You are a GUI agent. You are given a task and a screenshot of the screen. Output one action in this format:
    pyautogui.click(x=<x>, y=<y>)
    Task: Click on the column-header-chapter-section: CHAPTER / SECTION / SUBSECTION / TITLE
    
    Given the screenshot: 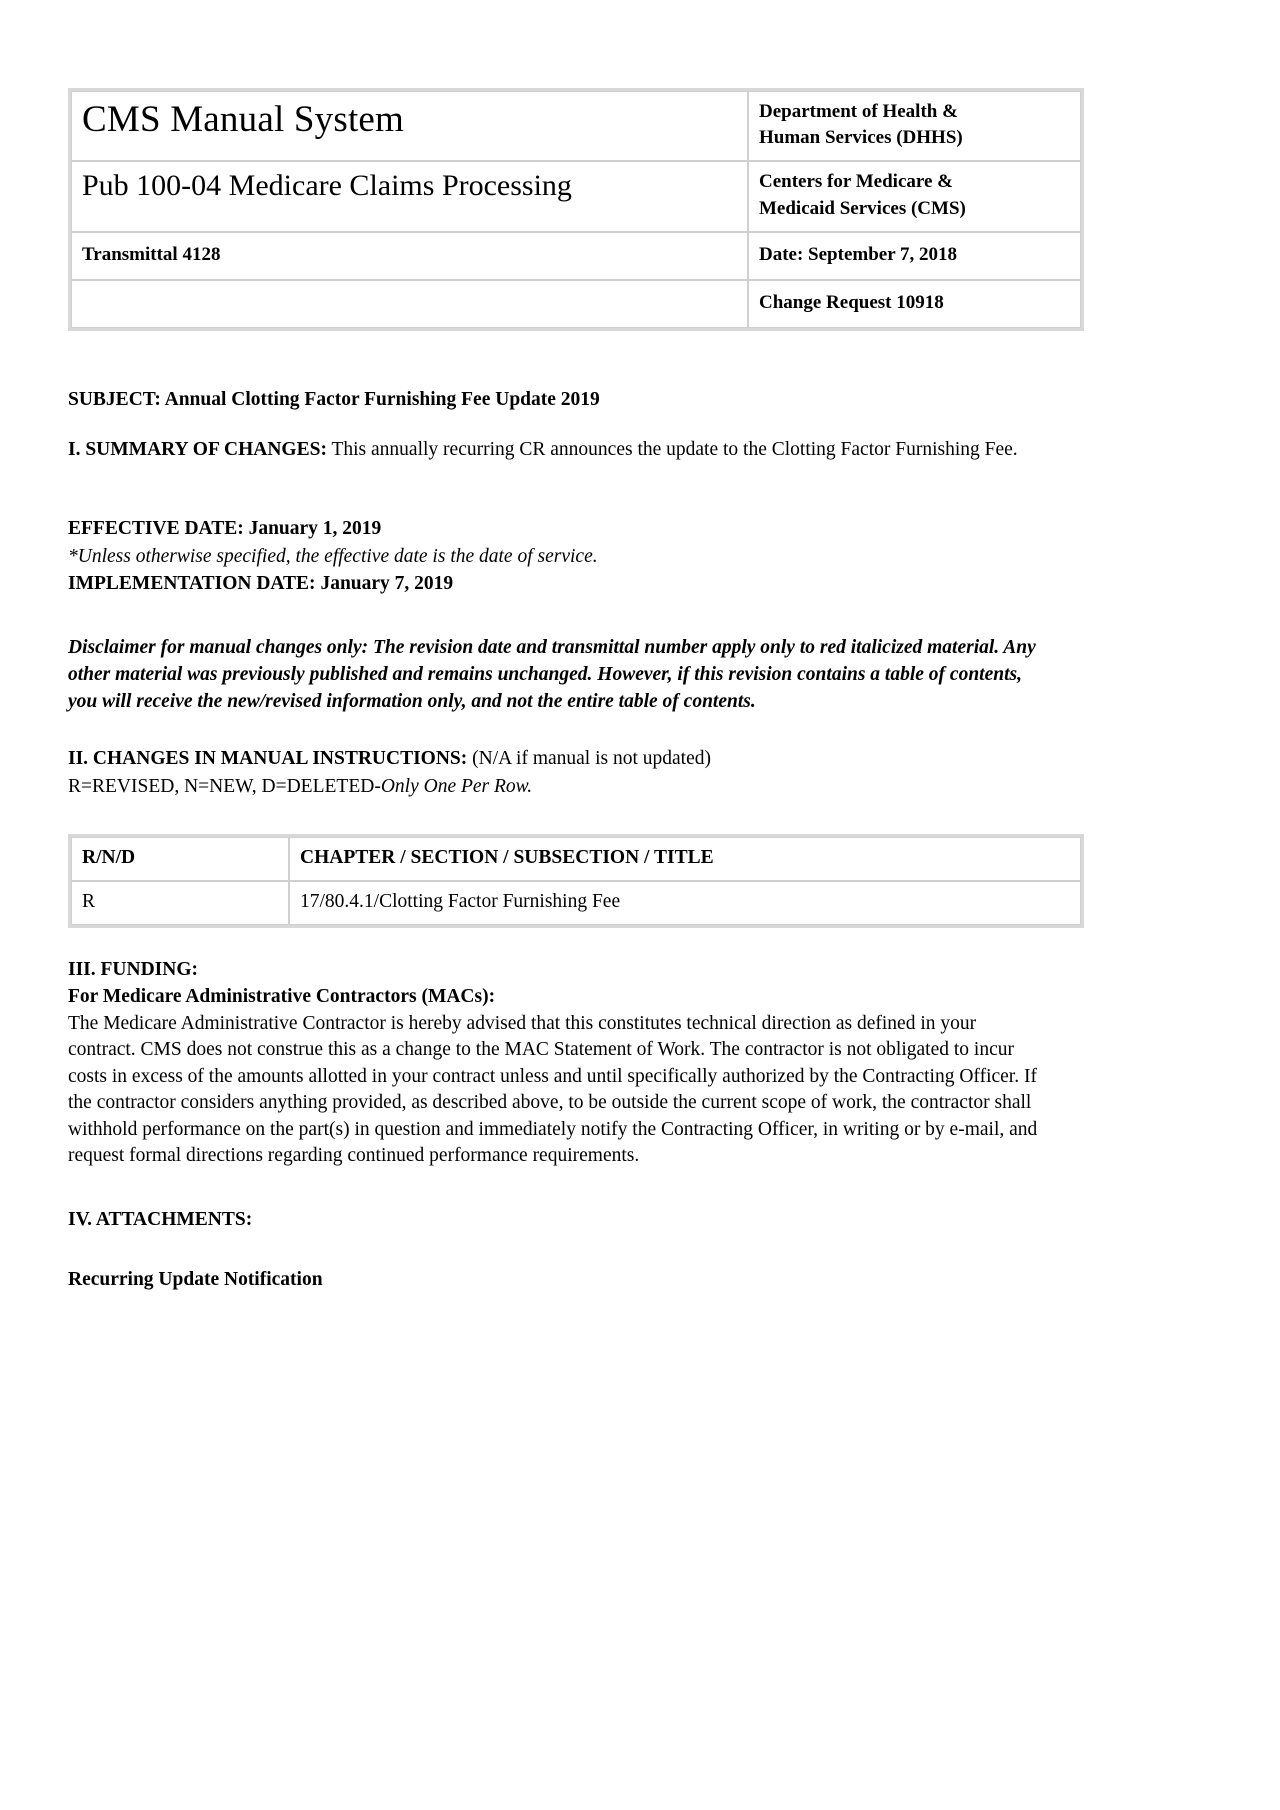 What is the action you would take?
    pyautogui.click(x=685, y=858)
    